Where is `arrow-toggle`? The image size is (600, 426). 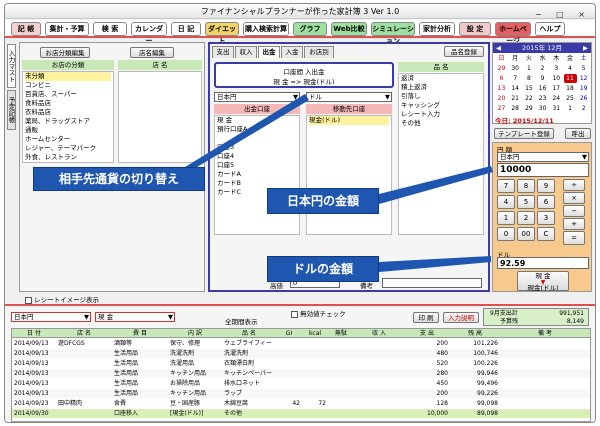 arrow-toggle is located at coordinates (247, 130).